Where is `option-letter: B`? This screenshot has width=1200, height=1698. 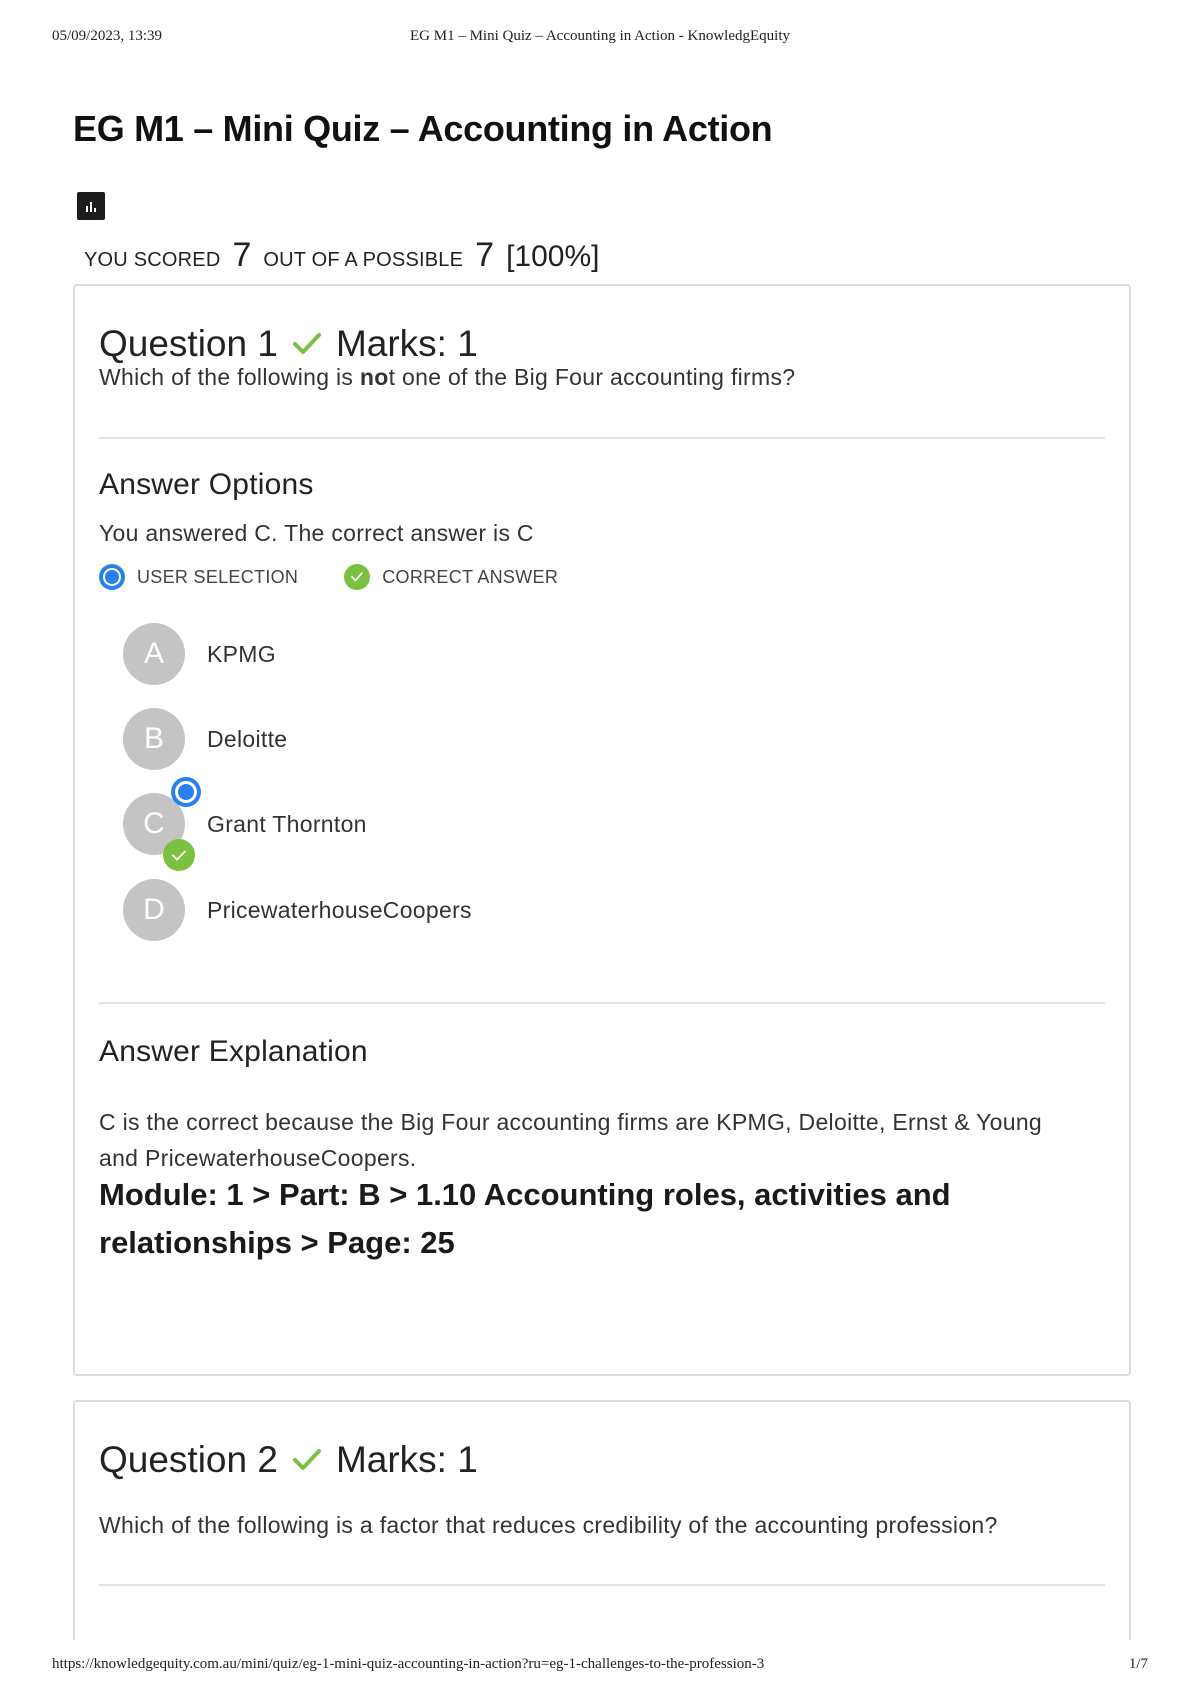 option-letter: B is located at coordinates (154, 739).